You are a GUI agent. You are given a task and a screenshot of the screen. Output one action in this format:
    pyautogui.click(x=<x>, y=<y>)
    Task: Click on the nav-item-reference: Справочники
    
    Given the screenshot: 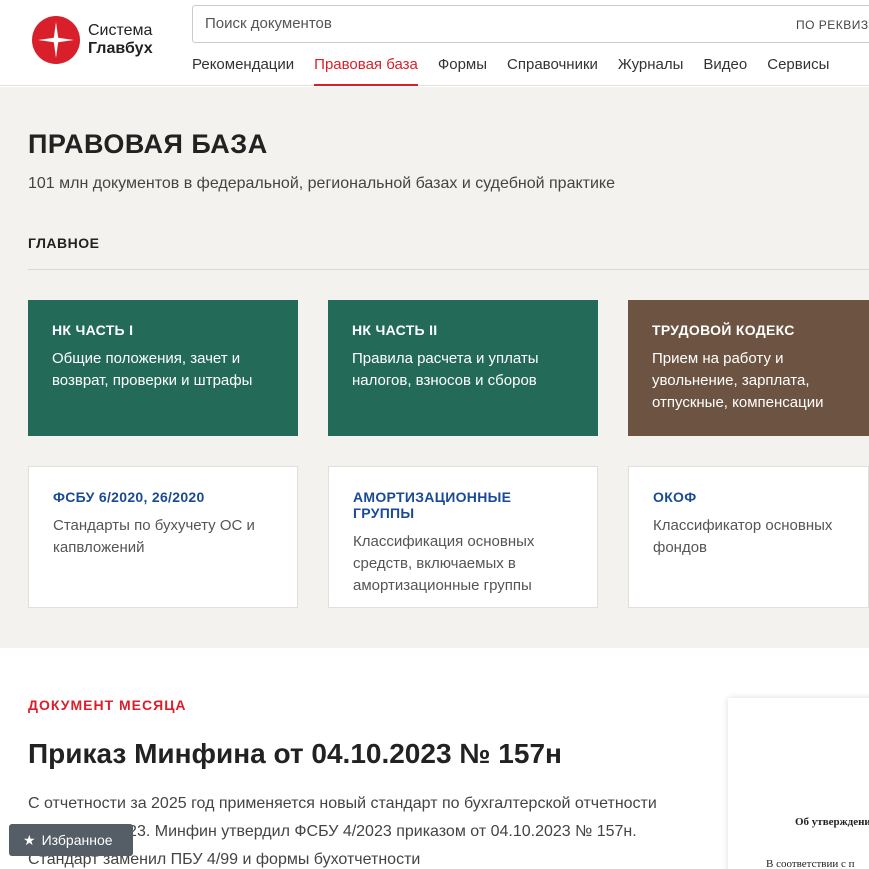 What is the action you would take?
    pyautogui.click(x=552, y=71)
    